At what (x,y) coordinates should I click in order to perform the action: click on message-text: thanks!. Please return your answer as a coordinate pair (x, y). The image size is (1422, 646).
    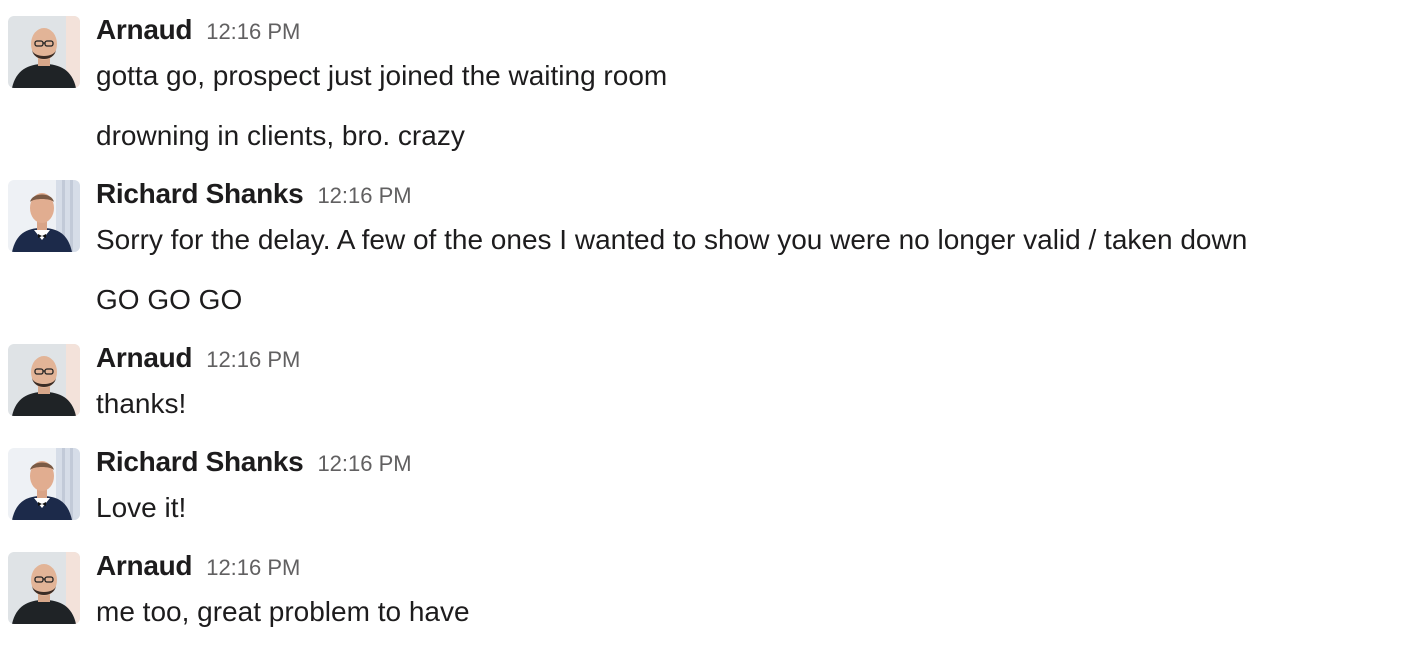
    Looking at the image, I should click on (141, 403).